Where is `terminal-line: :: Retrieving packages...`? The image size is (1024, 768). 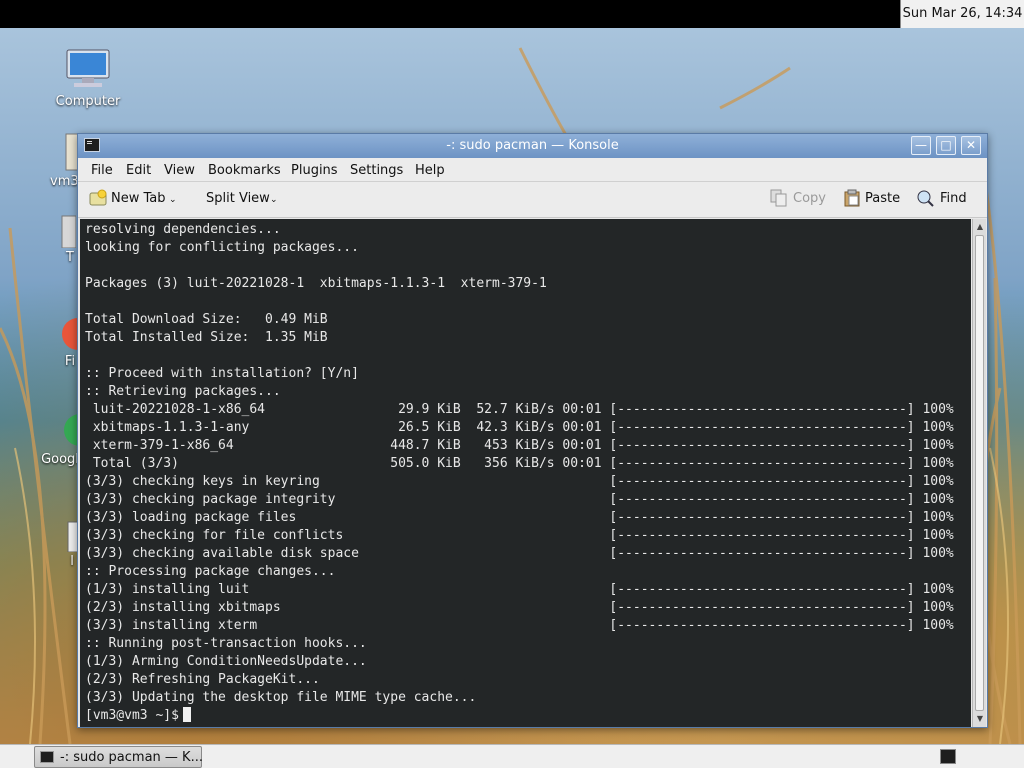
terminal-line: :: Retrieving packages... is located at coordinates (183, 391).